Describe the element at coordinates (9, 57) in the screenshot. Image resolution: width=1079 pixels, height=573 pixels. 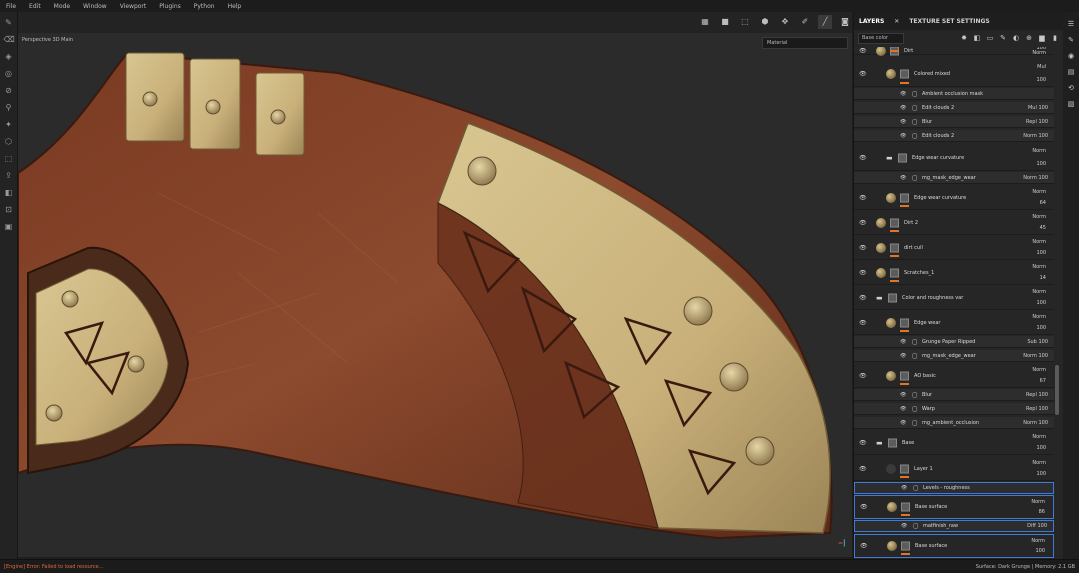
I see `projection-icon: ◈` at that location.